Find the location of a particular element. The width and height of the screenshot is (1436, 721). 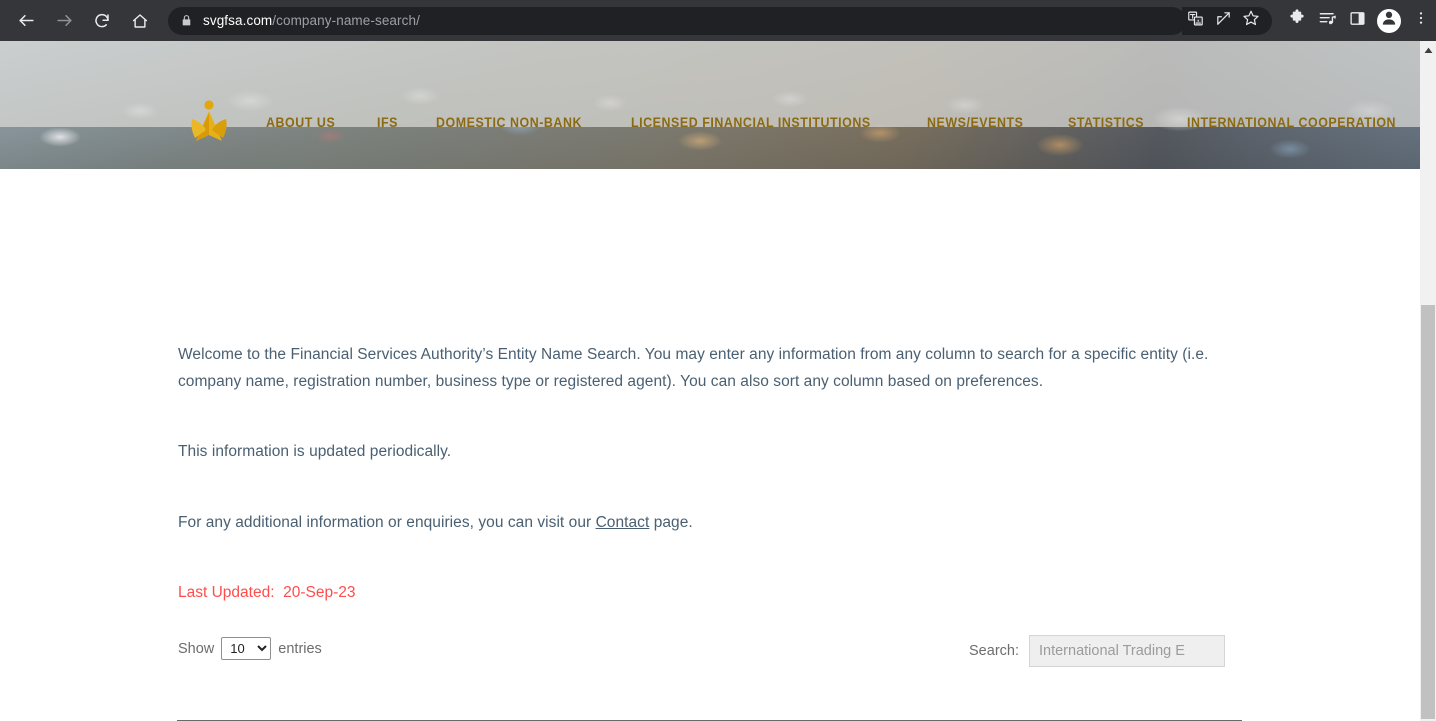

search-label: Search: is located at coordinates (994, 651).